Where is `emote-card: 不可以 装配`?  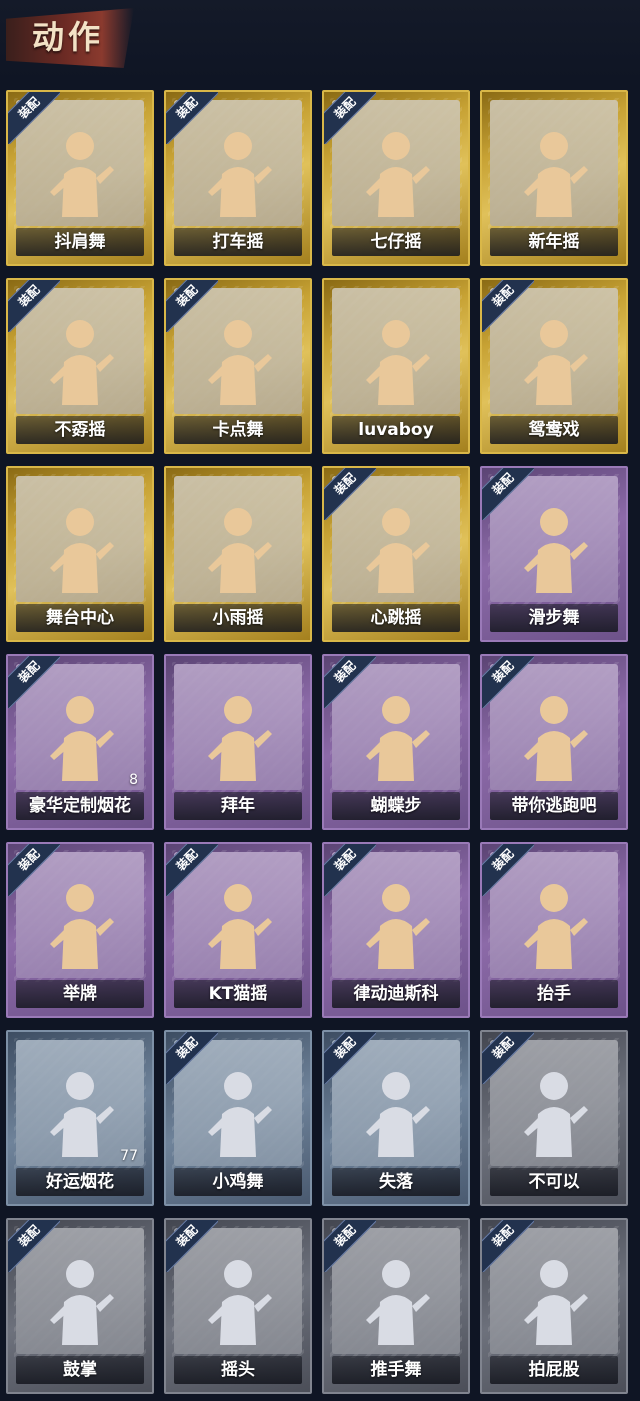 emote-card: 不可以 装配 is located at coordinates (554, 1118).